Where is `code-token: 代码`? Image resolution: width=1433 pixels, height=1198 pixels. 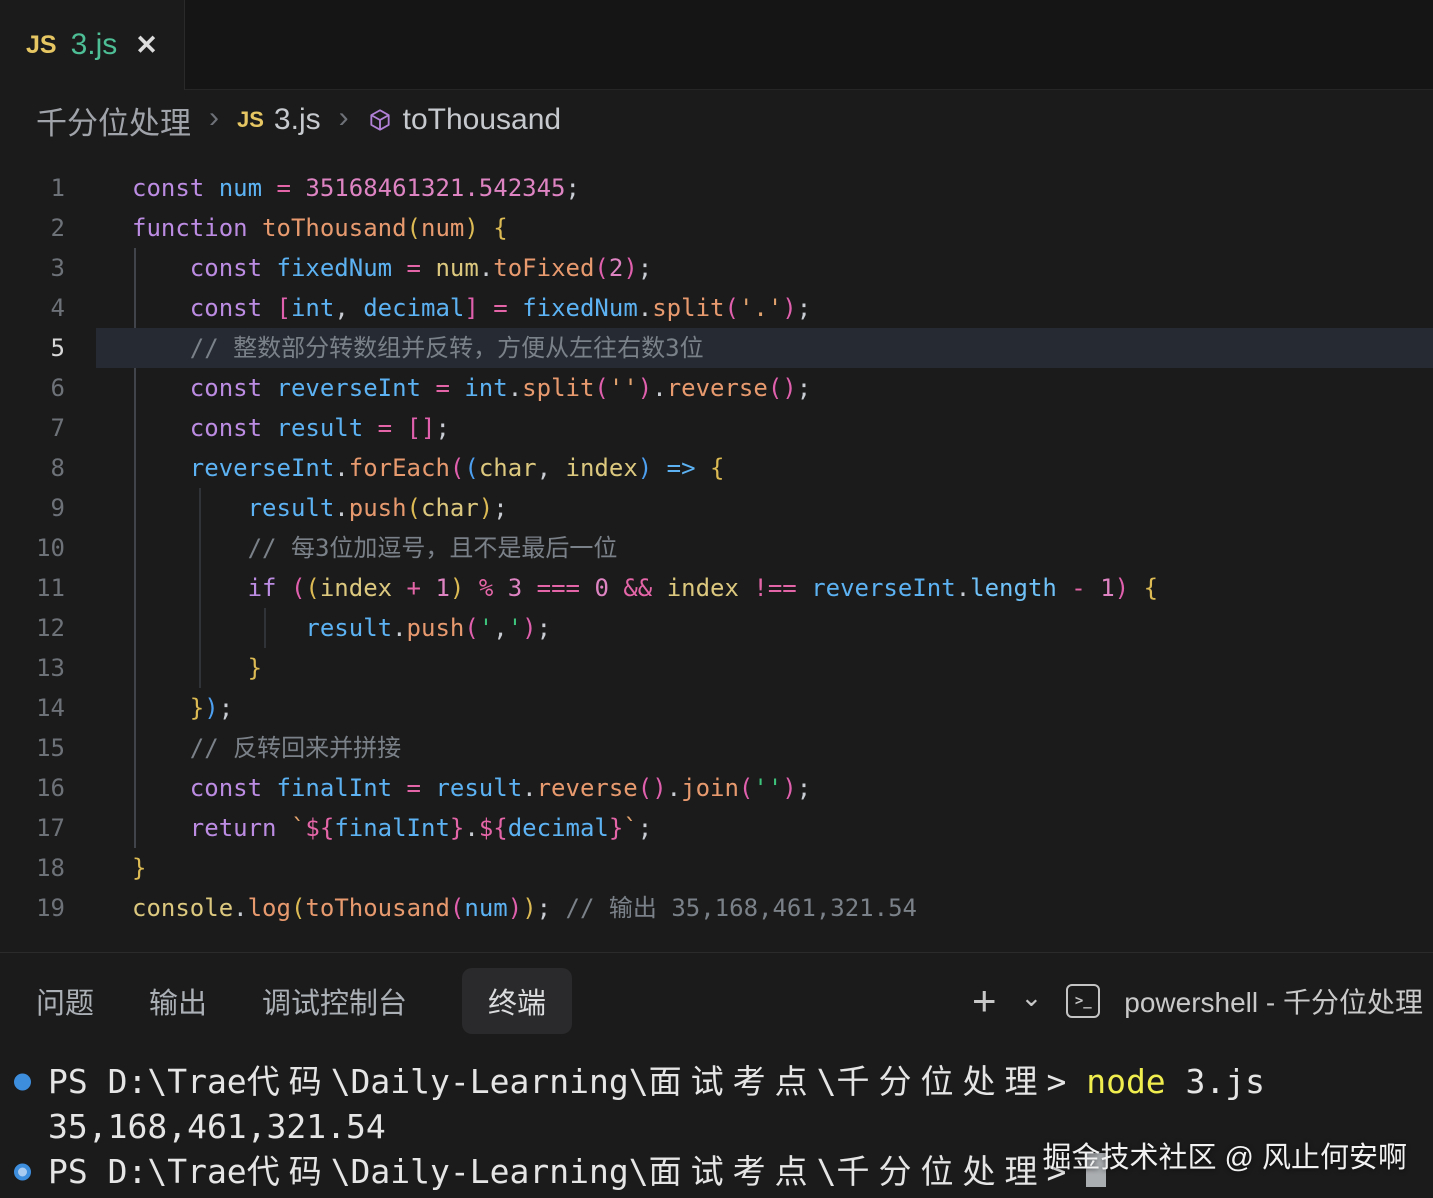 code-token: 代码 is located at coordinates (288, 1081).